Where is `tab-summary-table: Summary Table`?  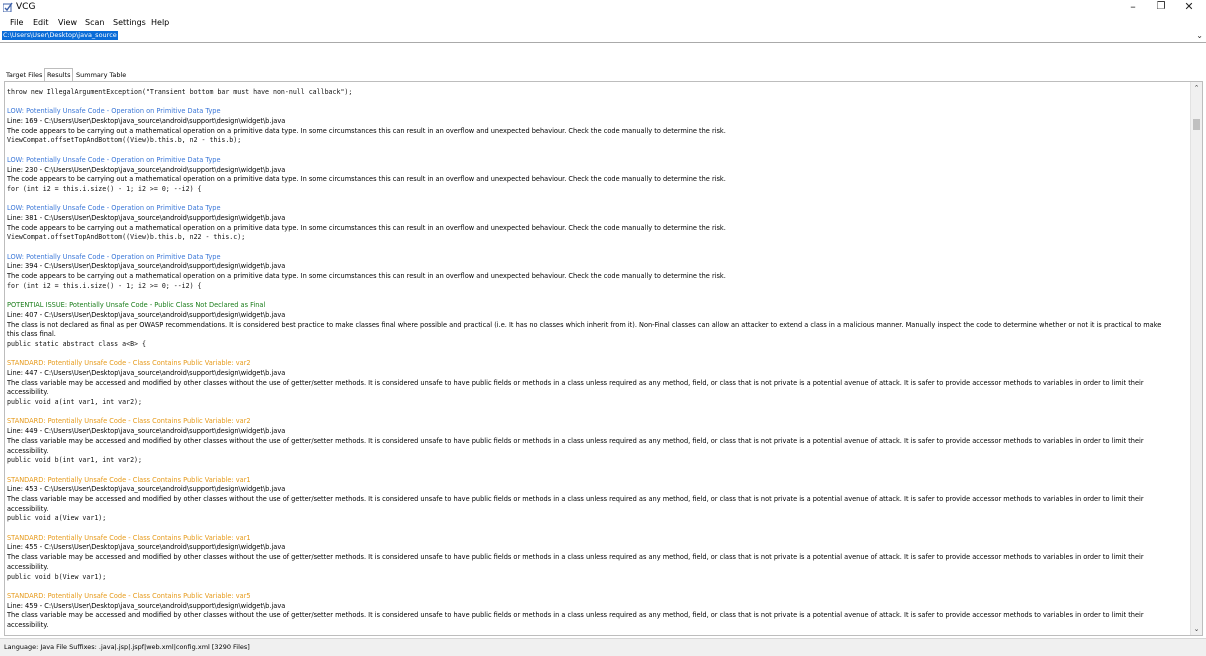 tab-summary-table: Summary Table is located at coordinates (101, 75).